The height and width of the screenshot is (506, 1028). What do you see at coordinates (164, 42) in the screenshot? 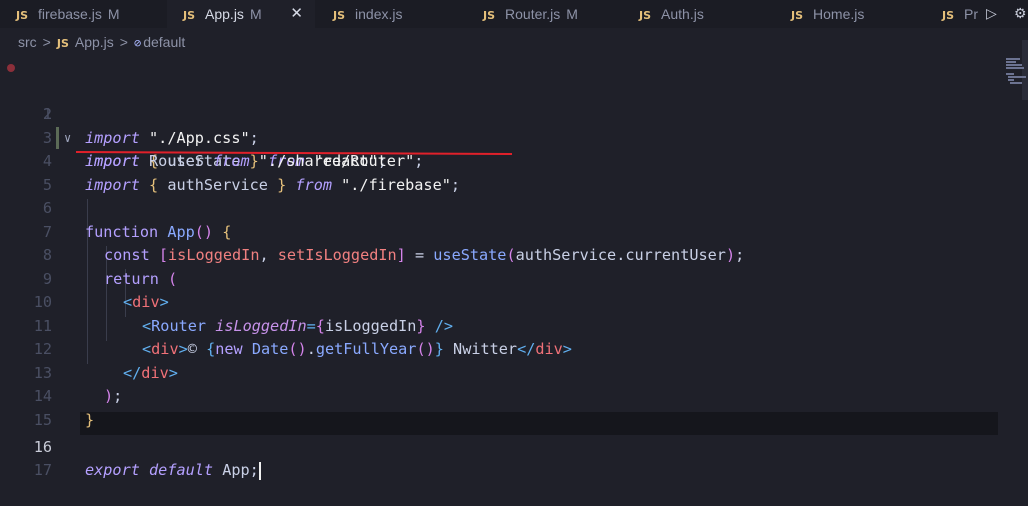
I see `breadcrumb-symbol: default` at bounding box center [164, 42].